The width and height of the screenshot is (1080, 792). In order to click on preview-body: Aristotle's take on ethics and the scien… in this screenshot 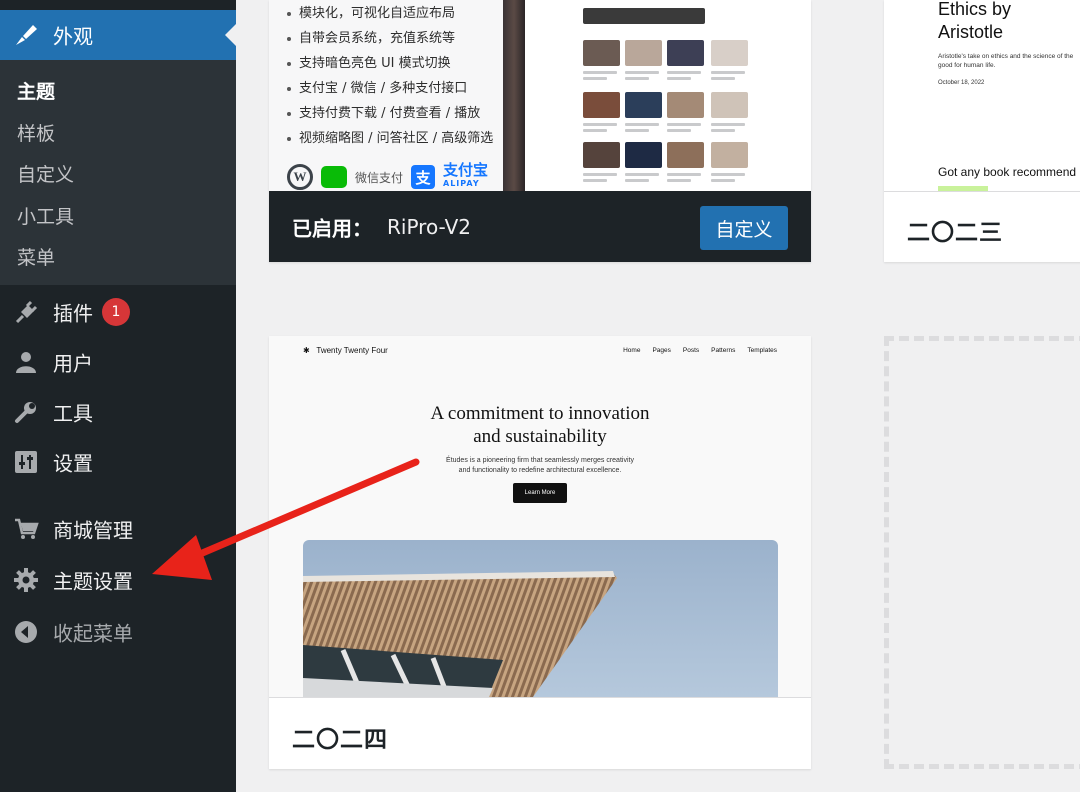, I will do `click(1006, 61)`.